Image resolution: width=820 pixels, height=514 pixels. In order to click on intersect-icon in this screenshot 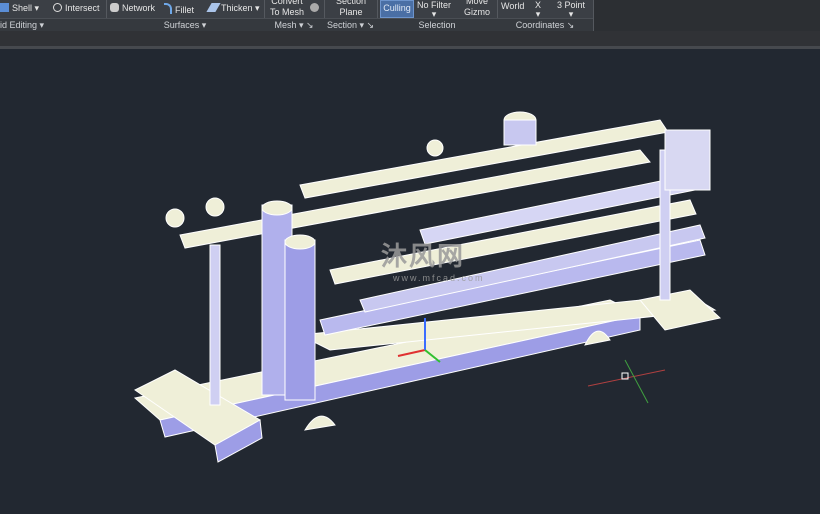, I will do `click(57, 7)`.